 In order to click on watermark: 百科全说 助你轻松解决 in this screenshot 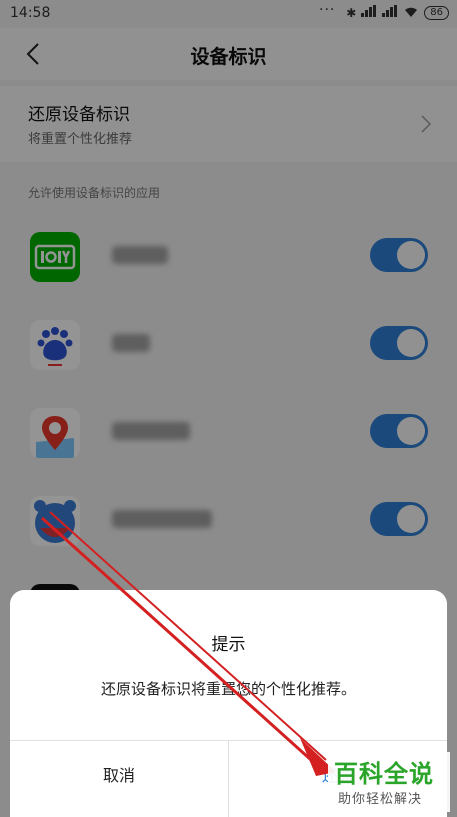, I will do `click(389, 782)`.